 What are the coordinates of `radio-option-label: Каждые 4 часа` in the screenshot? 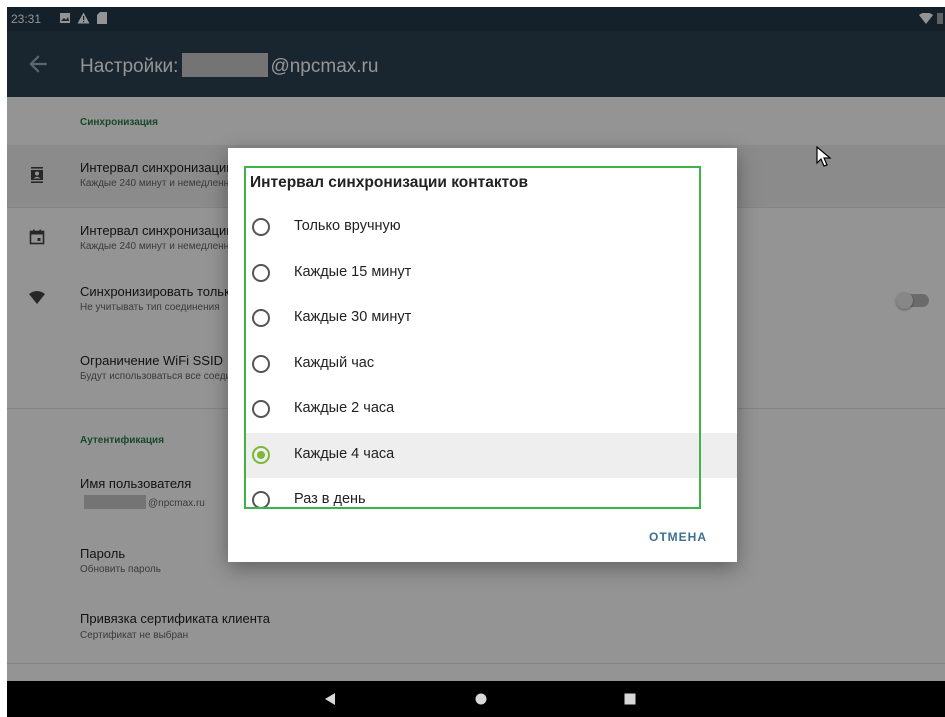 It's located at (344, 453).